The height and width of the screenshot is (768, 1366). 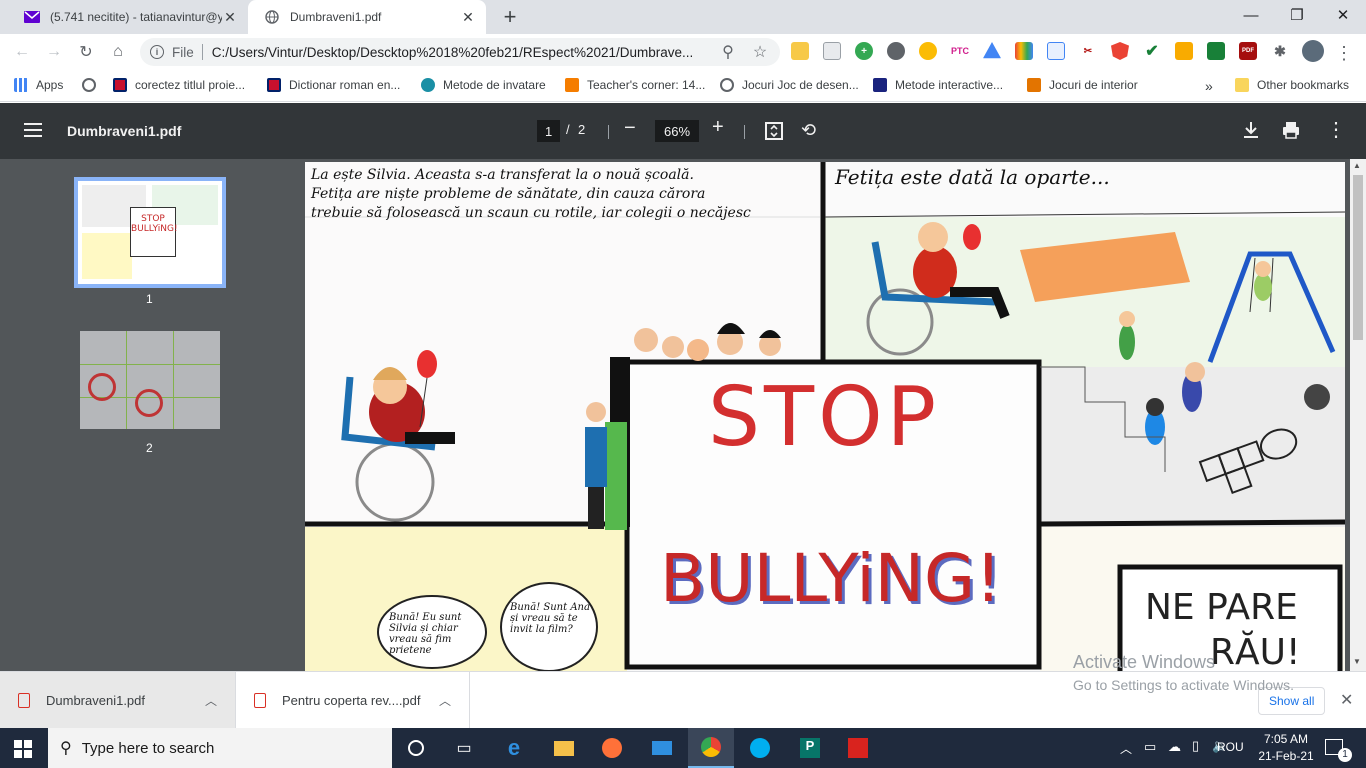 I want to click on bookmark-label: Apps, so click(x=50, y=85).